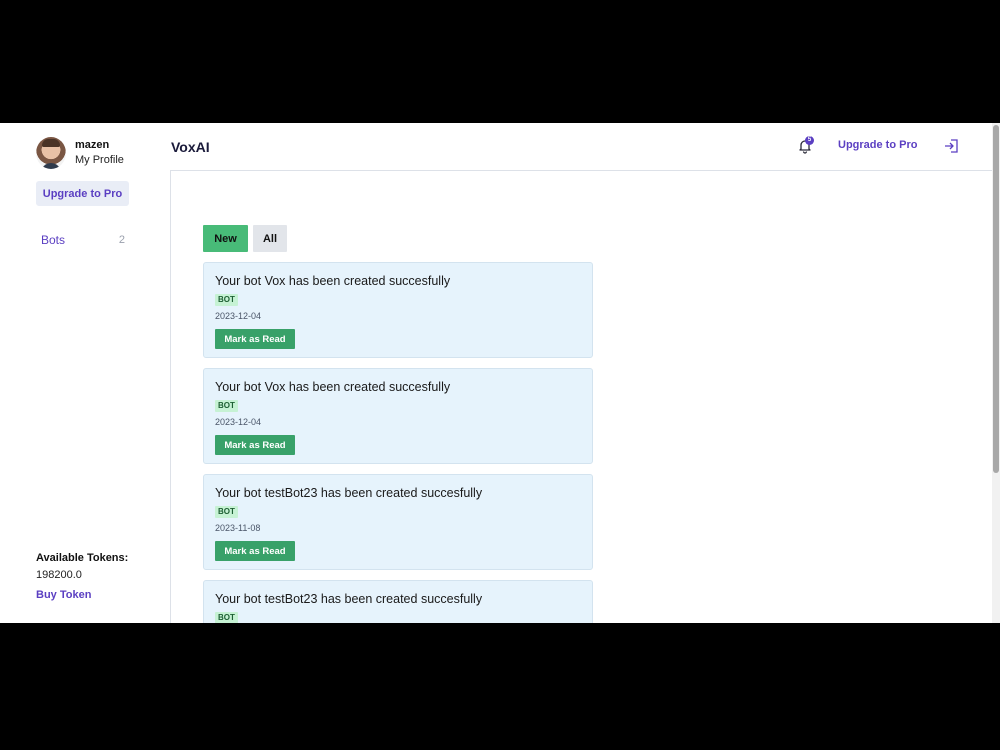 Image resolution: width=1000 pixels, height=750 pixels. I want to click on notification-count-badge: 5, so click(809, 140).